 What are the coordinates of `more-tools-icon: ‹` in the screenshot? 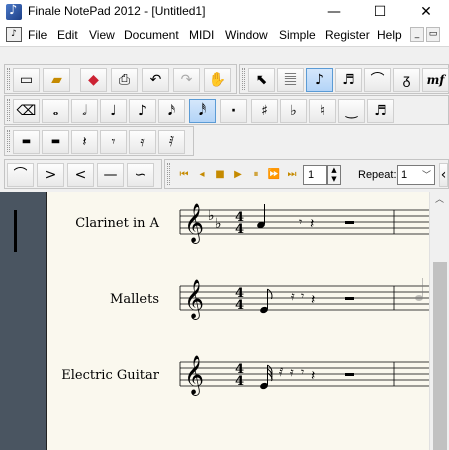 It's located at (443, 175).